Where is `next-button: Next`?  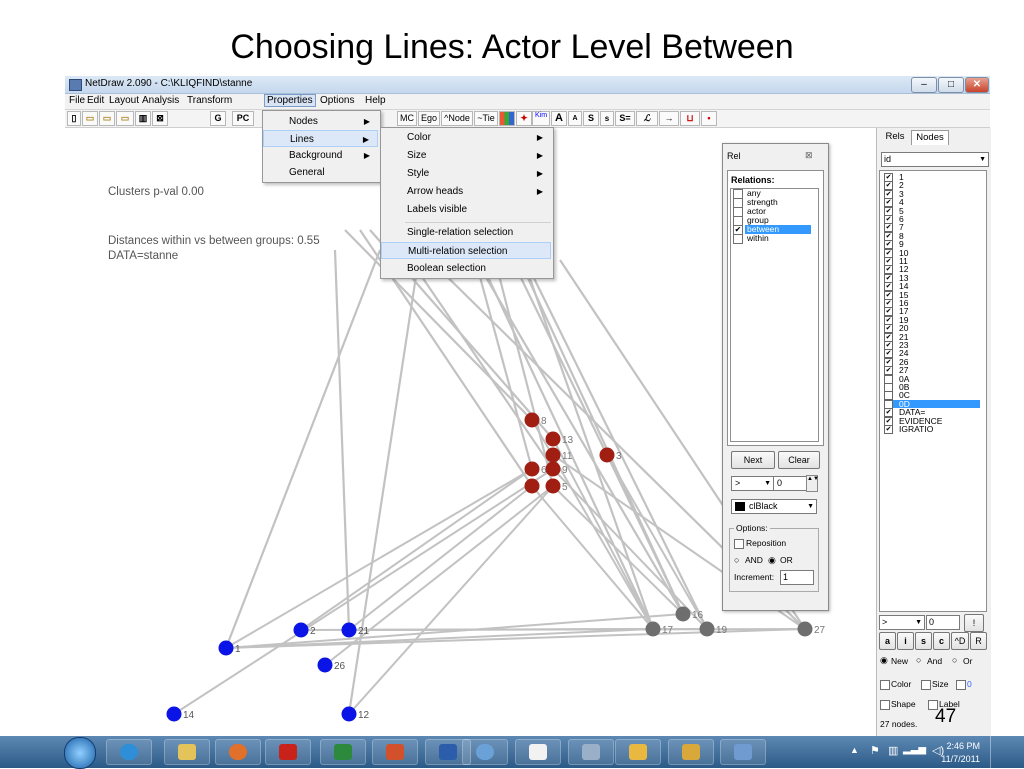 next-button: Next is located at coordinates (753, 460).